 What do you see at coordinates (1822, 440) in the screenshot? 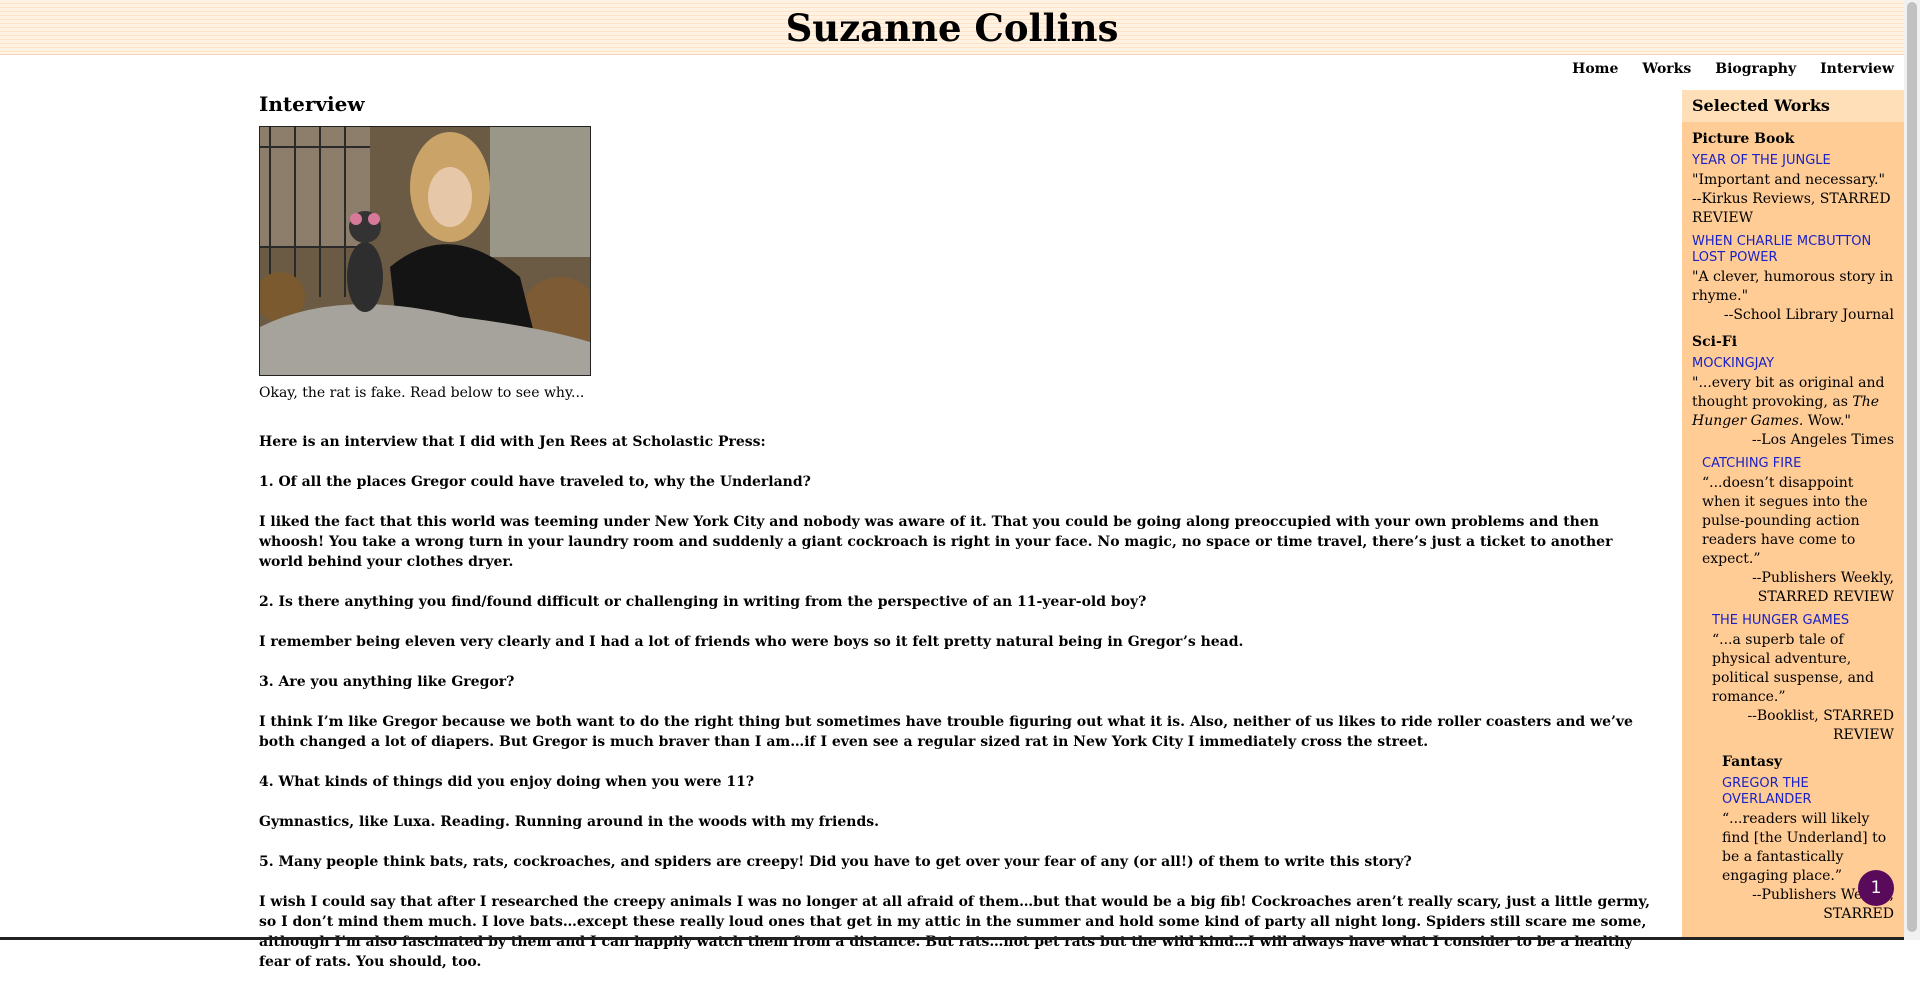
I see `review-source: --Los Angeles Times` at bounding box center [1822, 440].